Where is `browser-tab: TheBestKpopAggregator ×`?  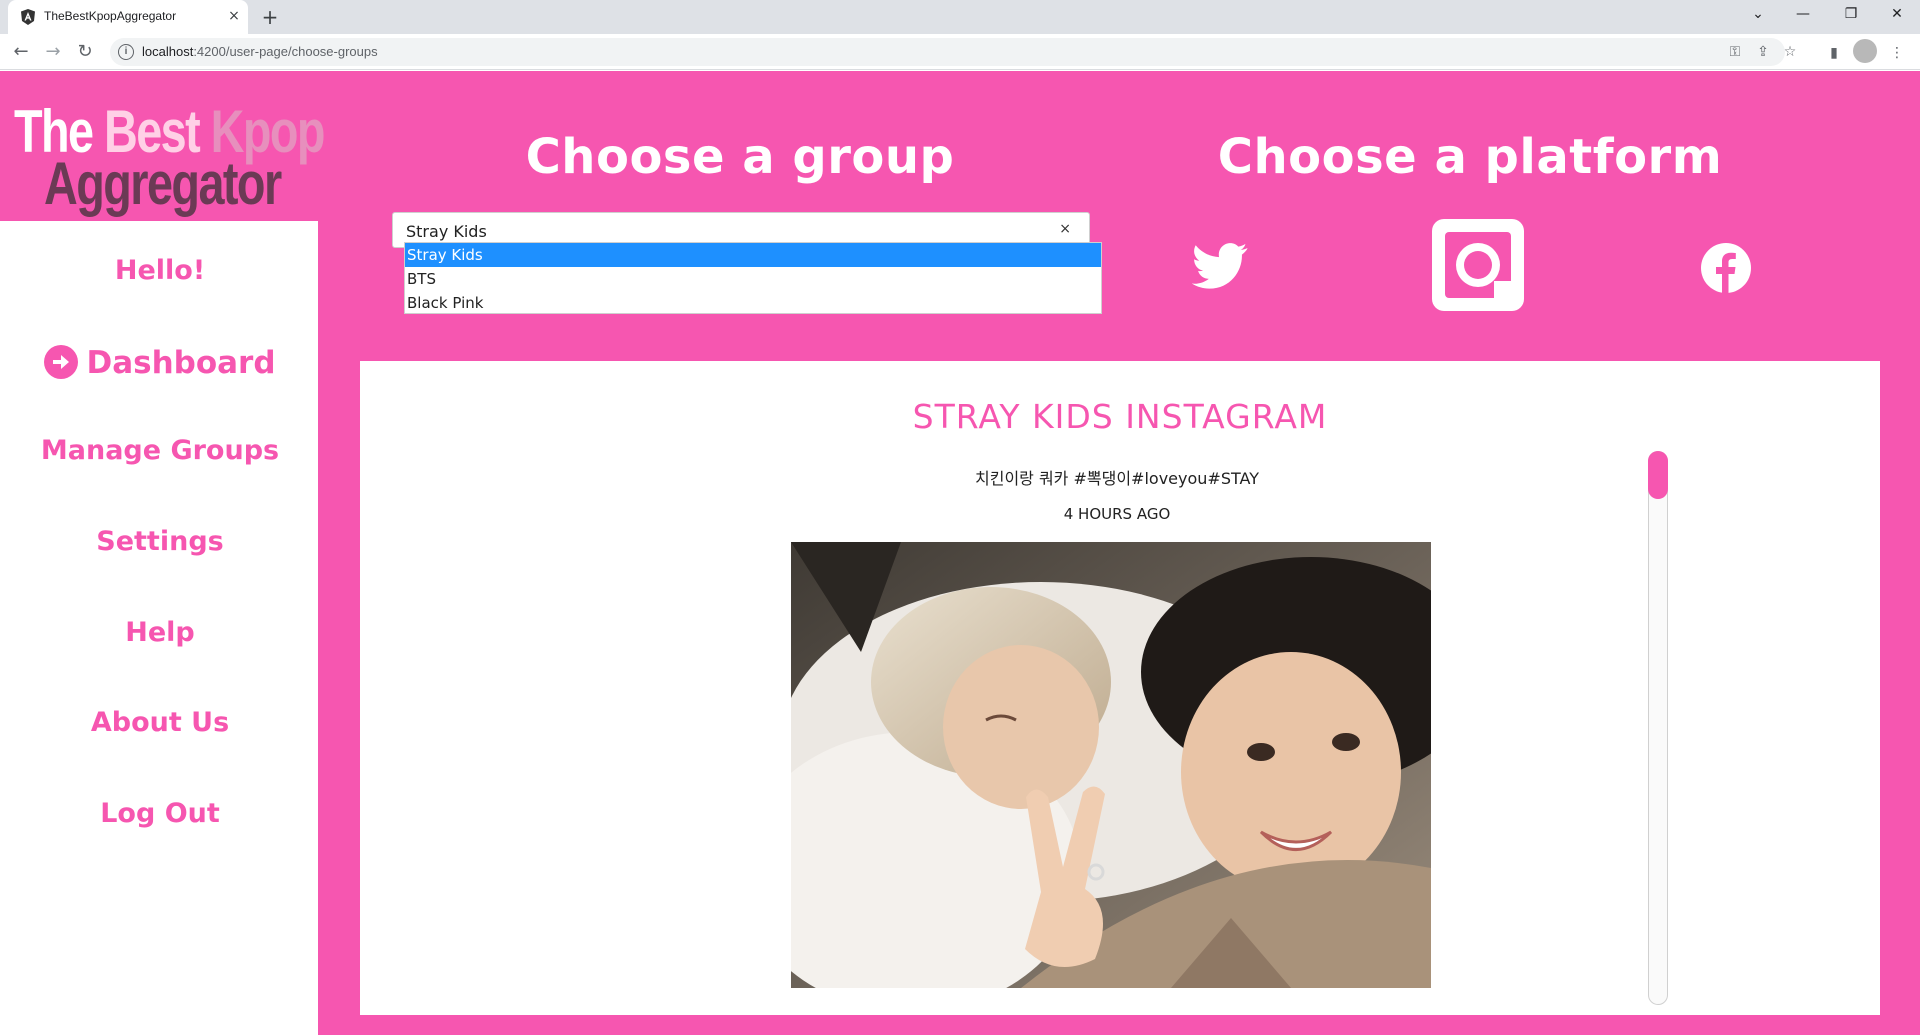
browser-tab: TheBestKpopAggregator × is located at coordinates (128, 17).